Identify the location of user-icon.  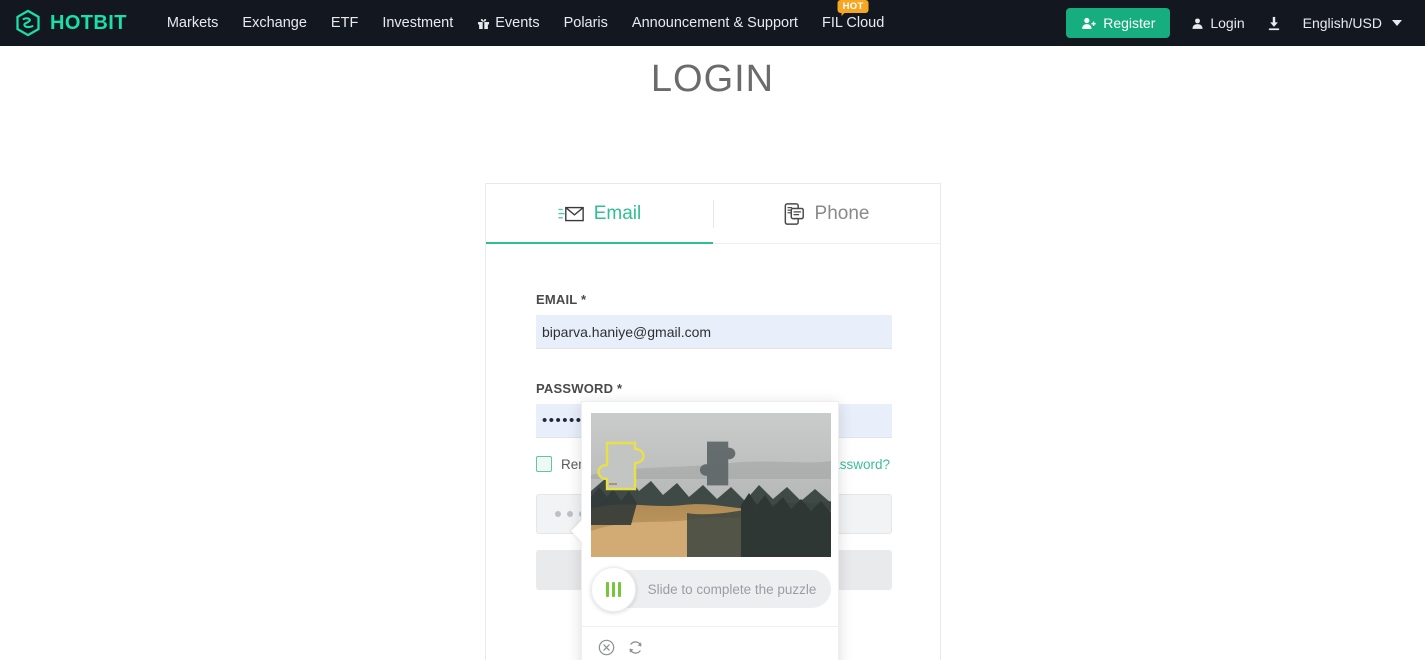
(1197, 23).